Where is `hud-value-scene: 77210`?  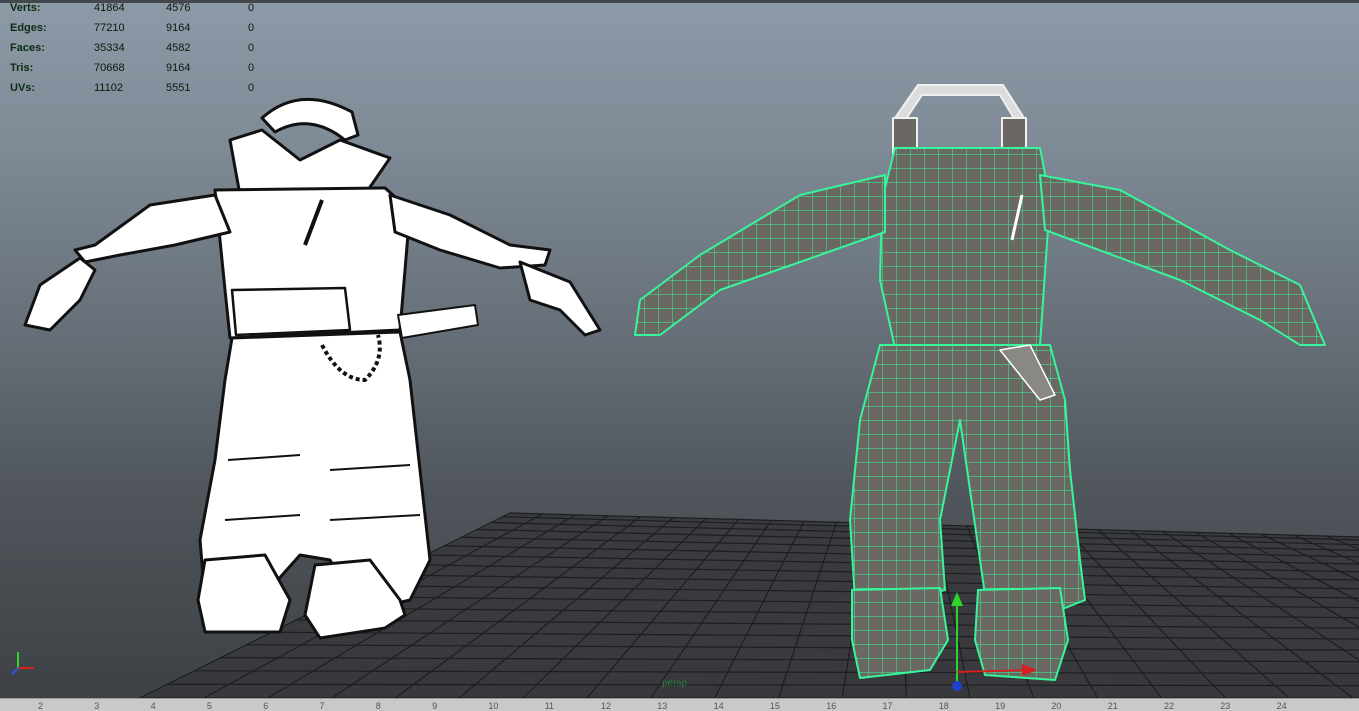 hud-value-scene: 77210 is located at coordinates (109, 28).